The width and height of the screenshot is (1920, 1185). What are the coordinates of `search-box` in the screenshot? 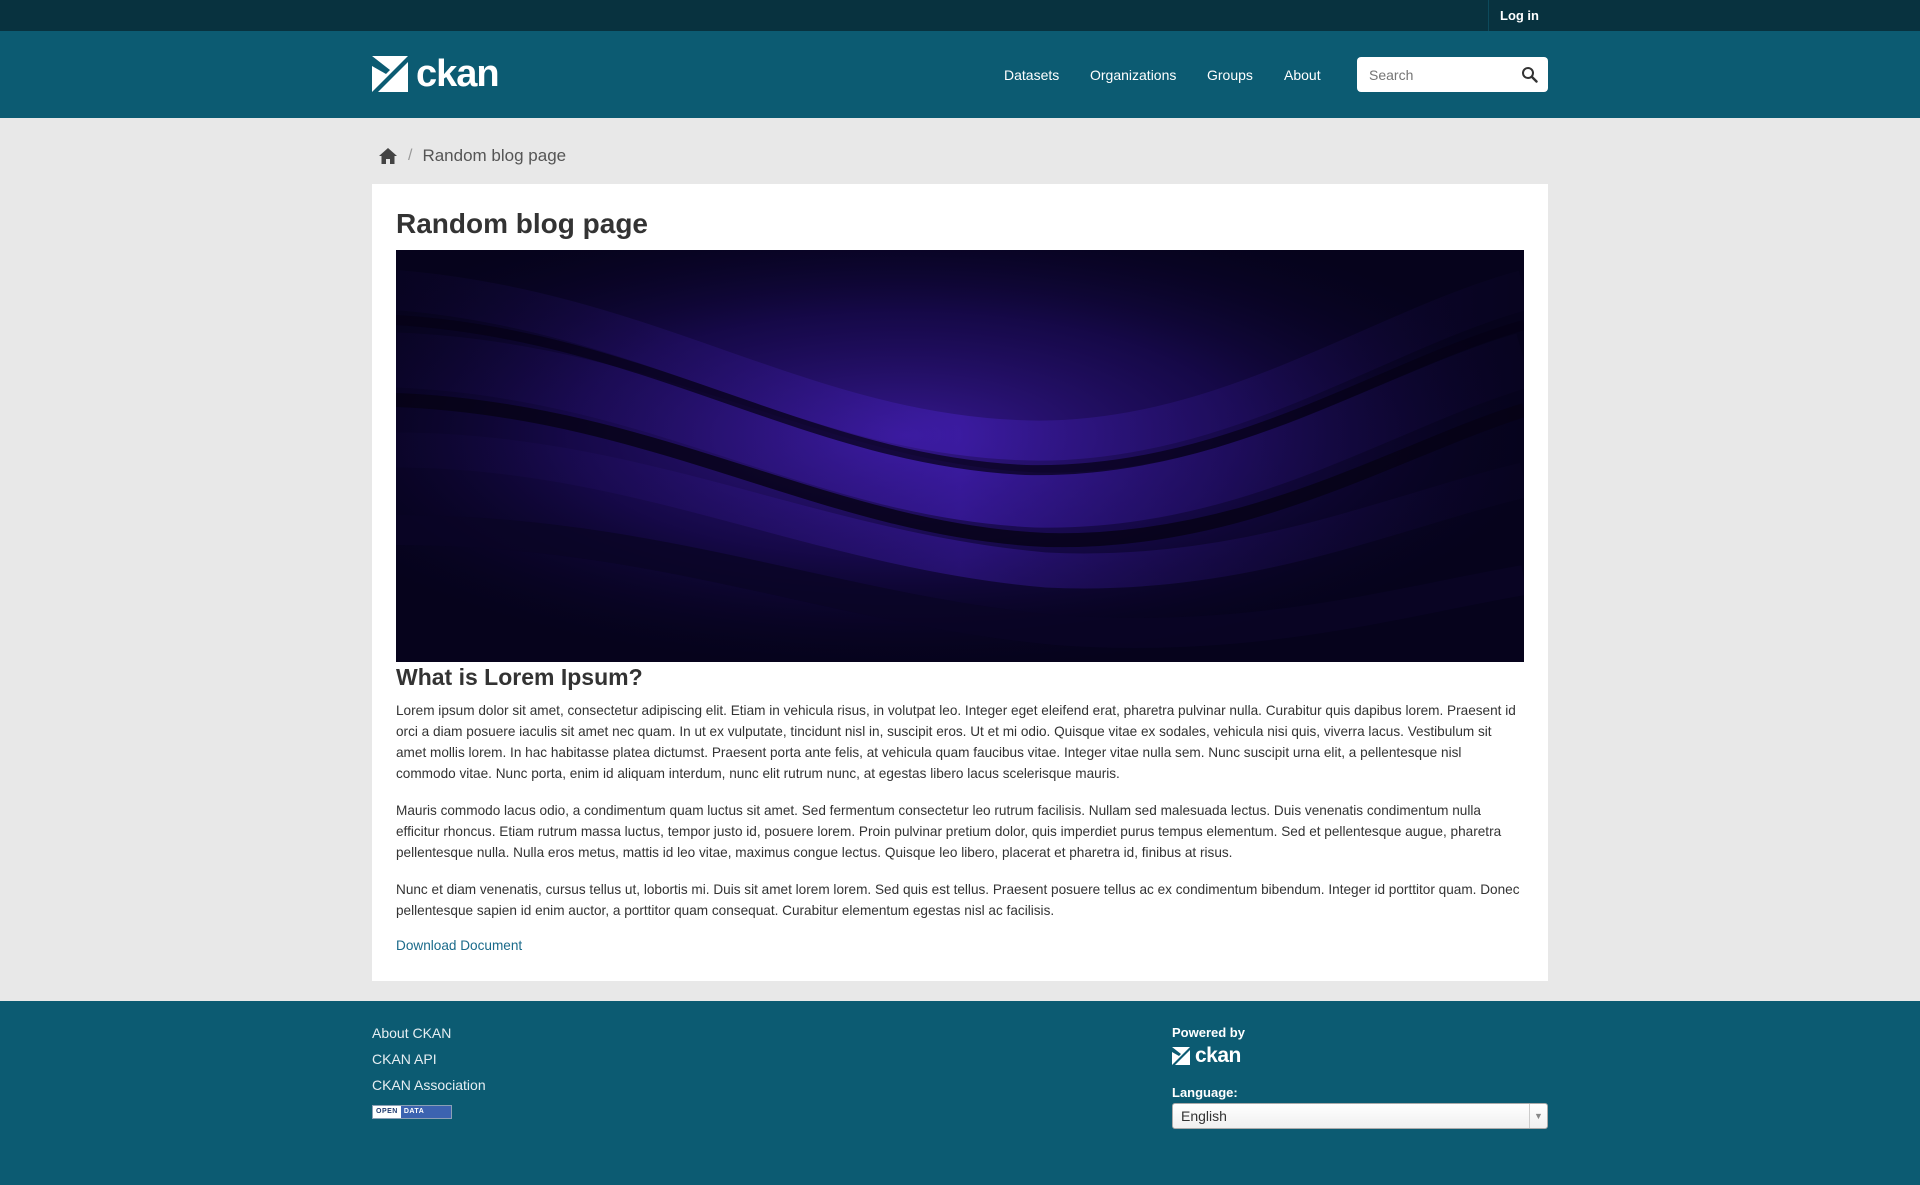 It's located at (1452, 74).